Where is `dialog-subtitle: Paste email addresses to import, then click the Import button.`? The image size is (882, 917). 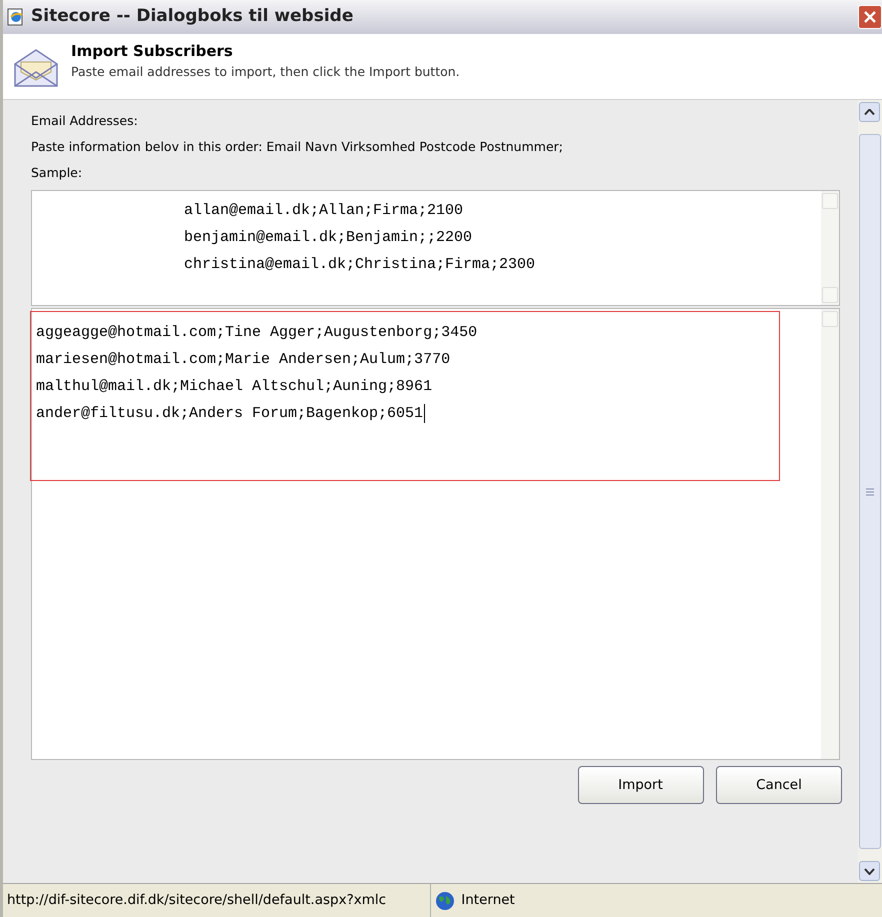
dialog-subtitle: Paste email addresses to import, then click the Import button. is located at coordinates (265, 71).